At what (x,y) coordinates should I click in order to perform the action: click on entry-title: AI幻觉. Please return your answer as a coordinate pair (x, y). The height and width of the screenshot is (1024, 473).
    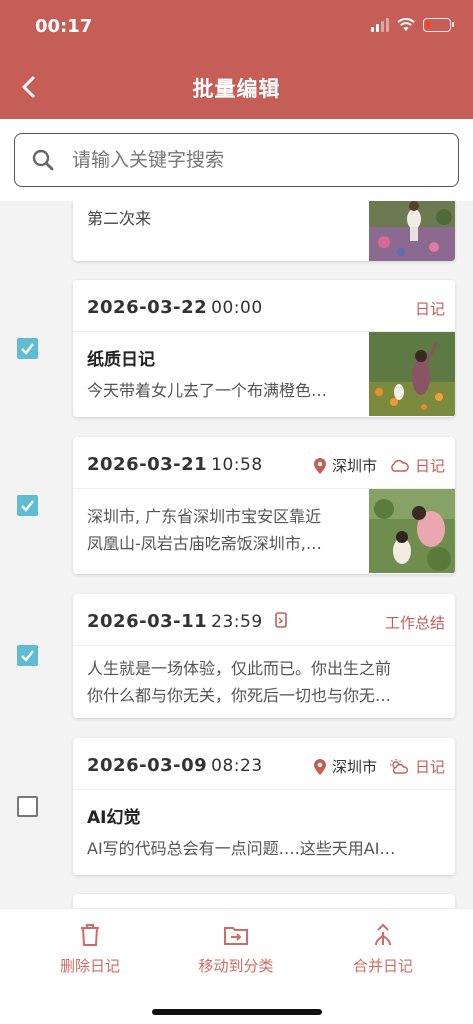
    Looking at the image, I should click on (114, 818).